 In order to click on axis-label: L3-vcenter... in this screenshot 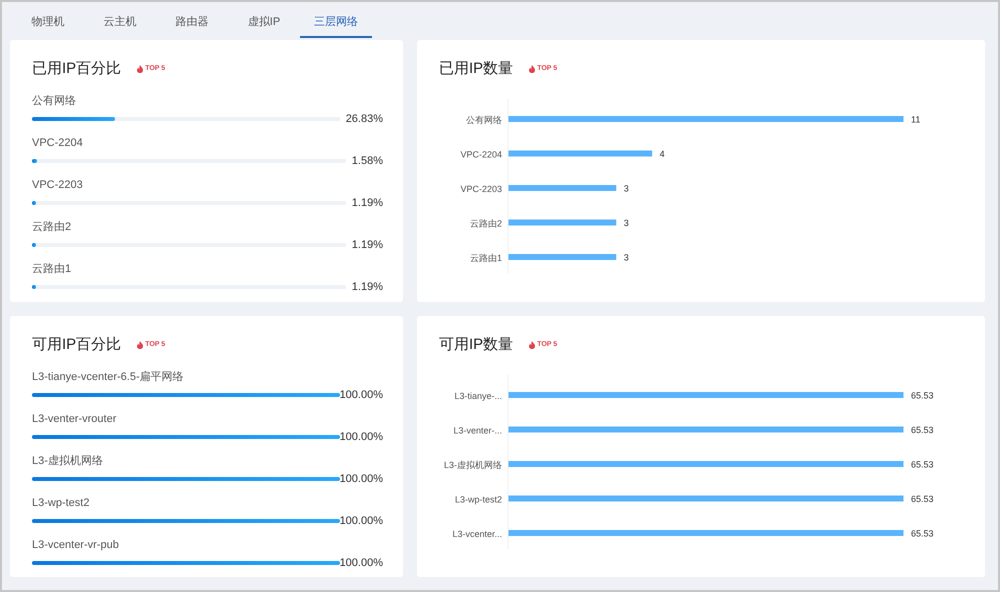, I will do `click(477, 533)`.